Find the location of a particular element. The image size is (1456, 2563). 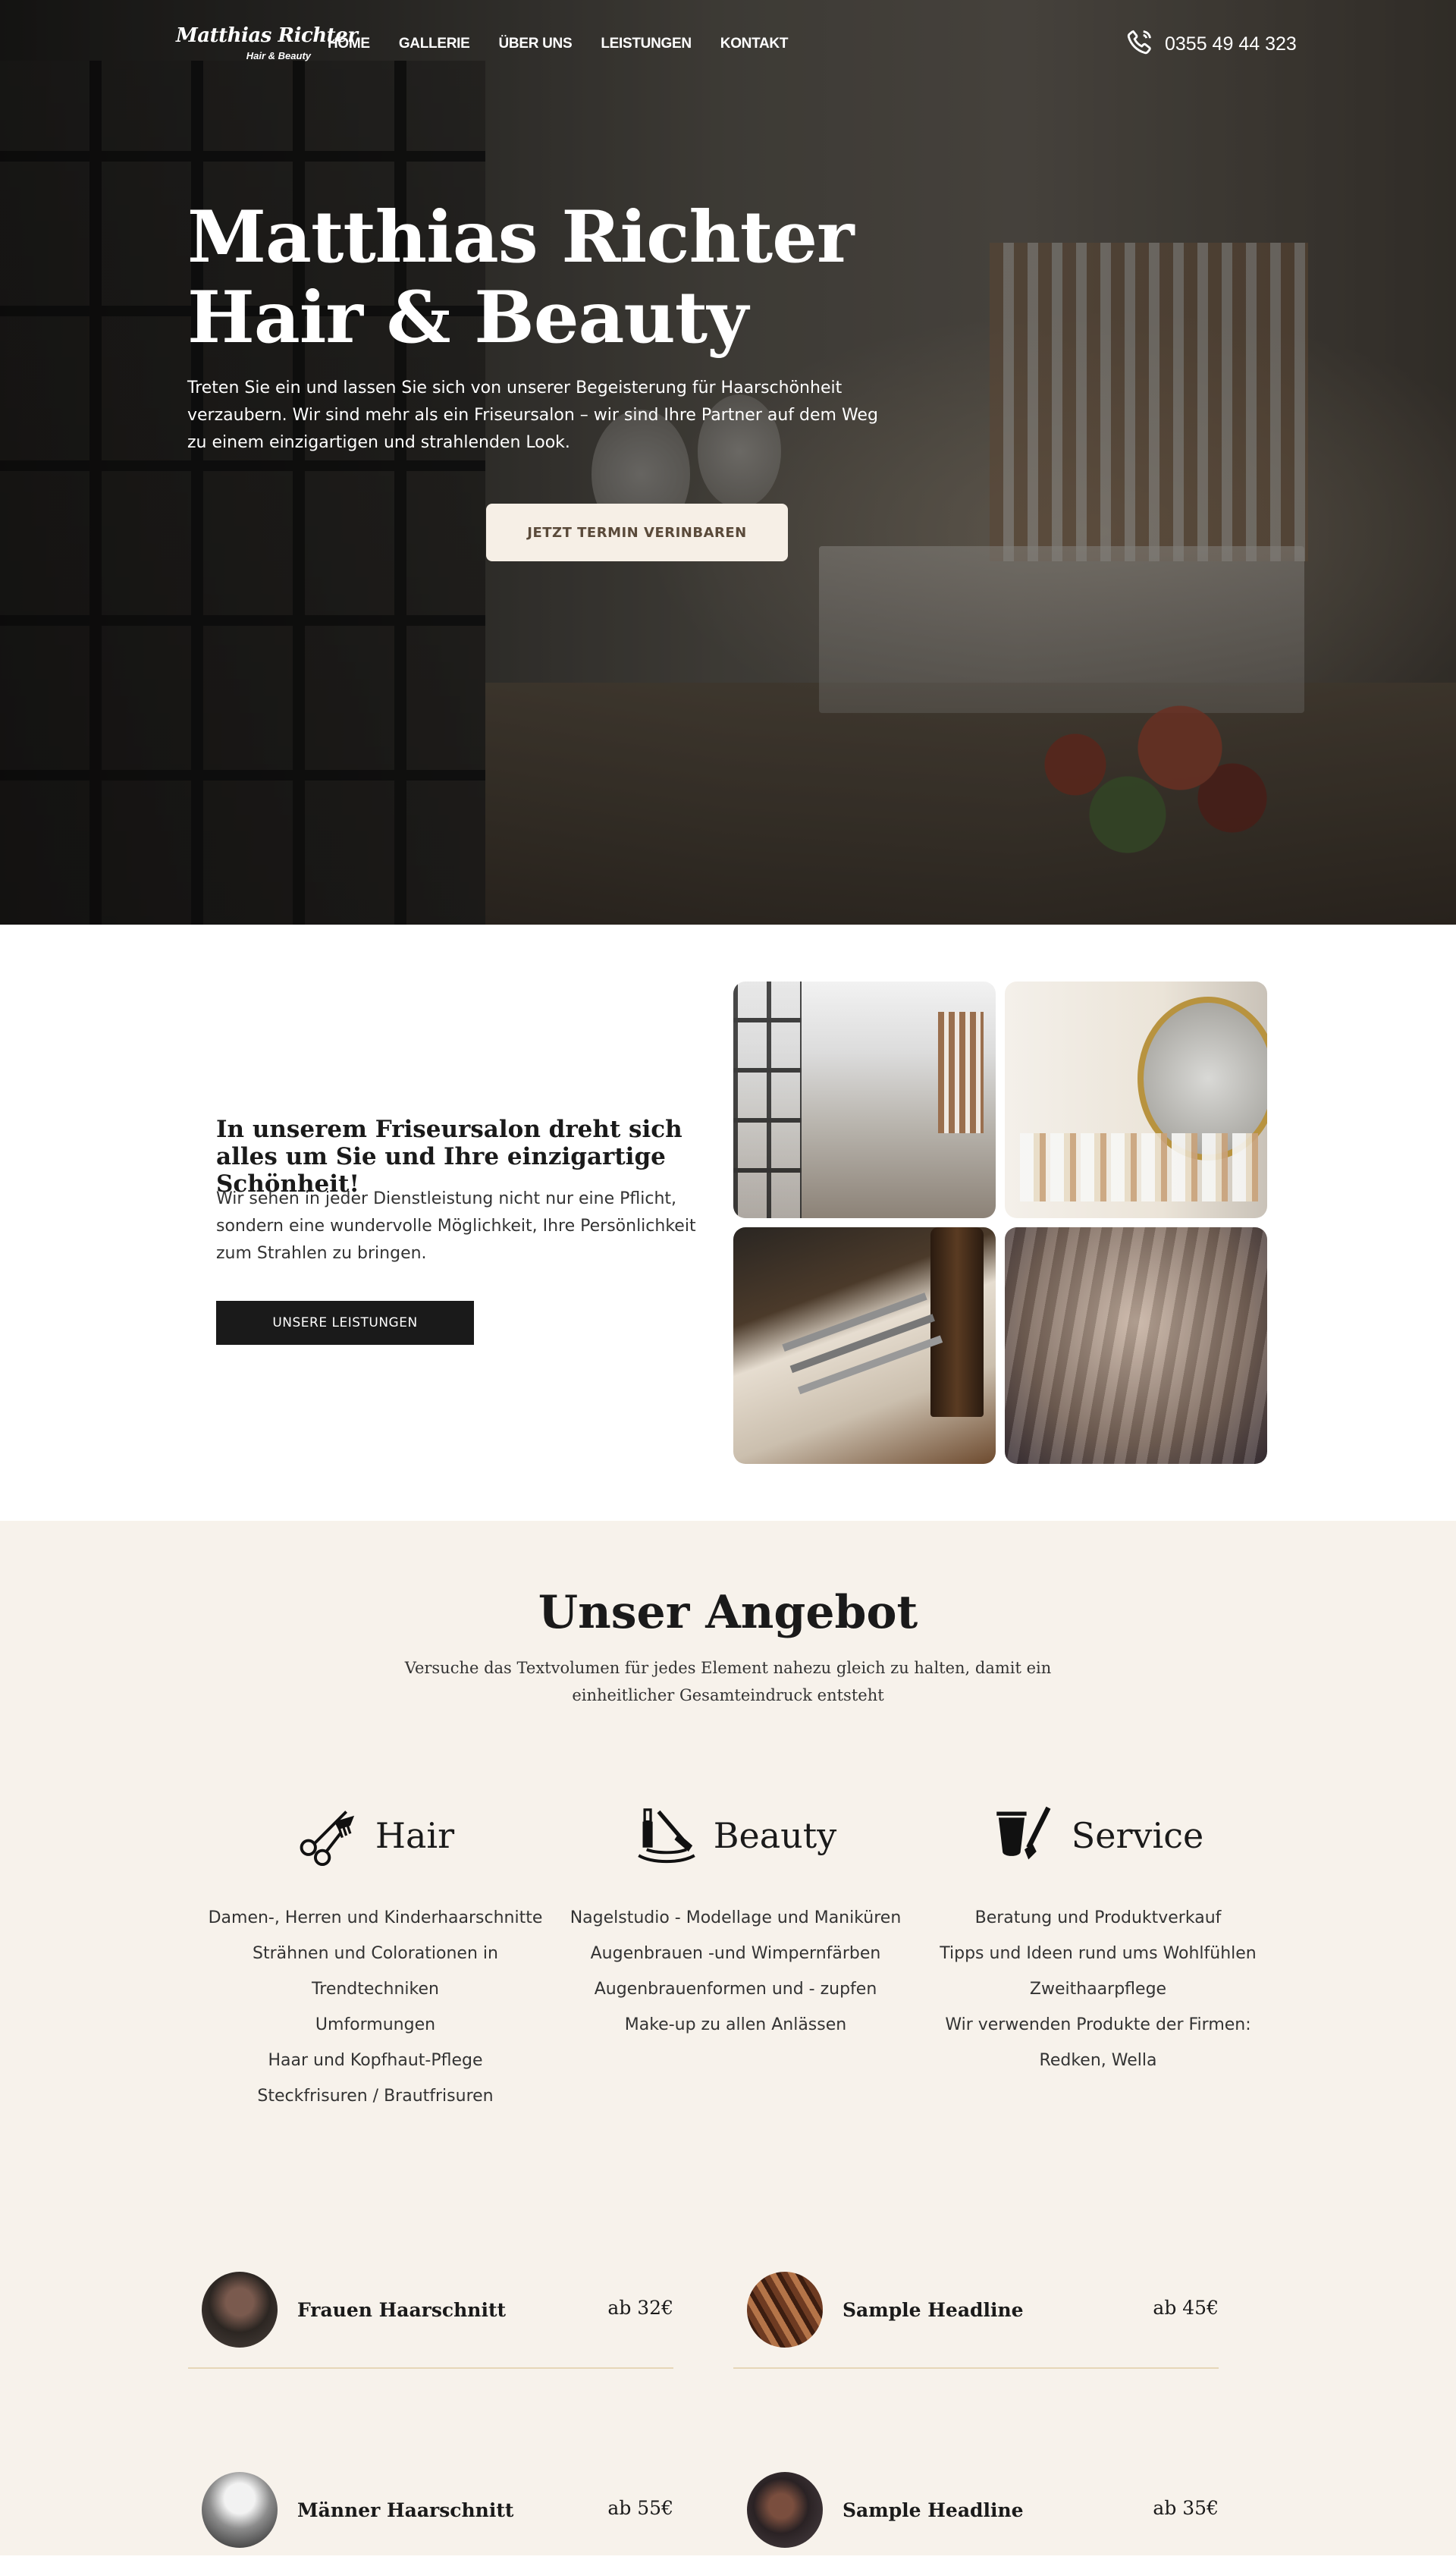

list-item: Redken, Wella is located at coordinates (1098, 2061).